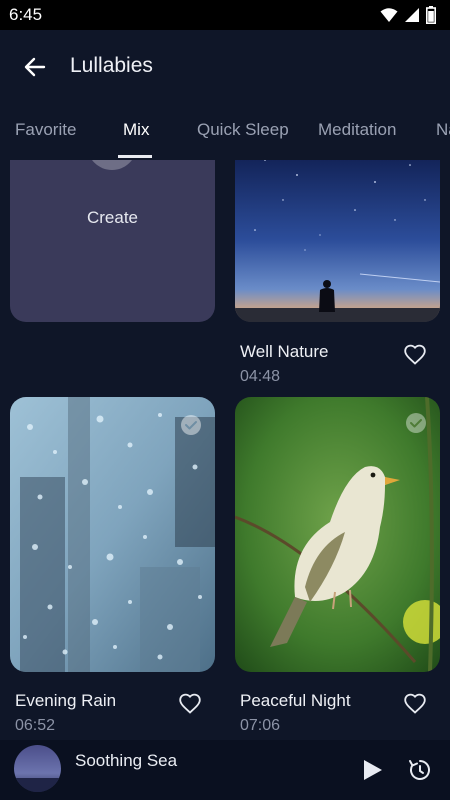  I want to click on status-time: 6:45, so click(26, 14).